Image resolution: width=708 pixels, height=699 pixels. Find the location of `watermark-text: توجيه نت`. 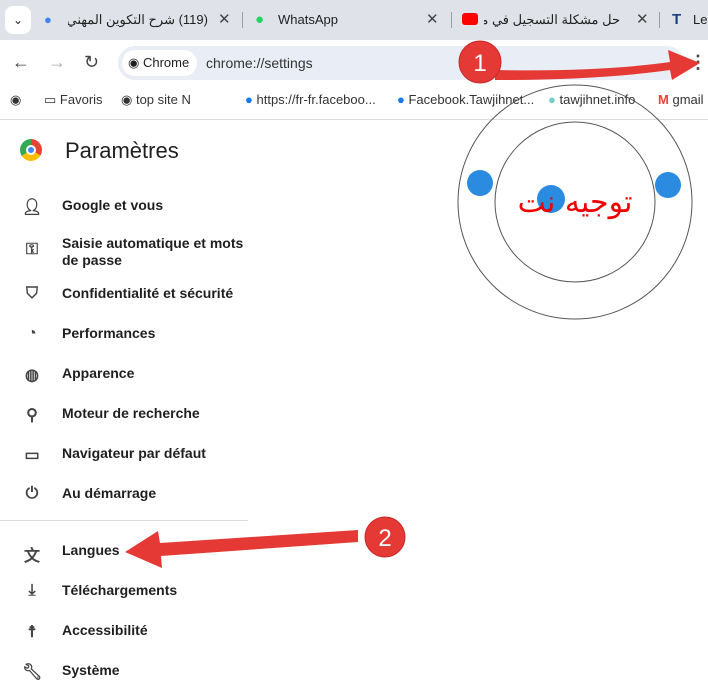

watermark-text: توجيه نت is located at coordinates (575, 202).